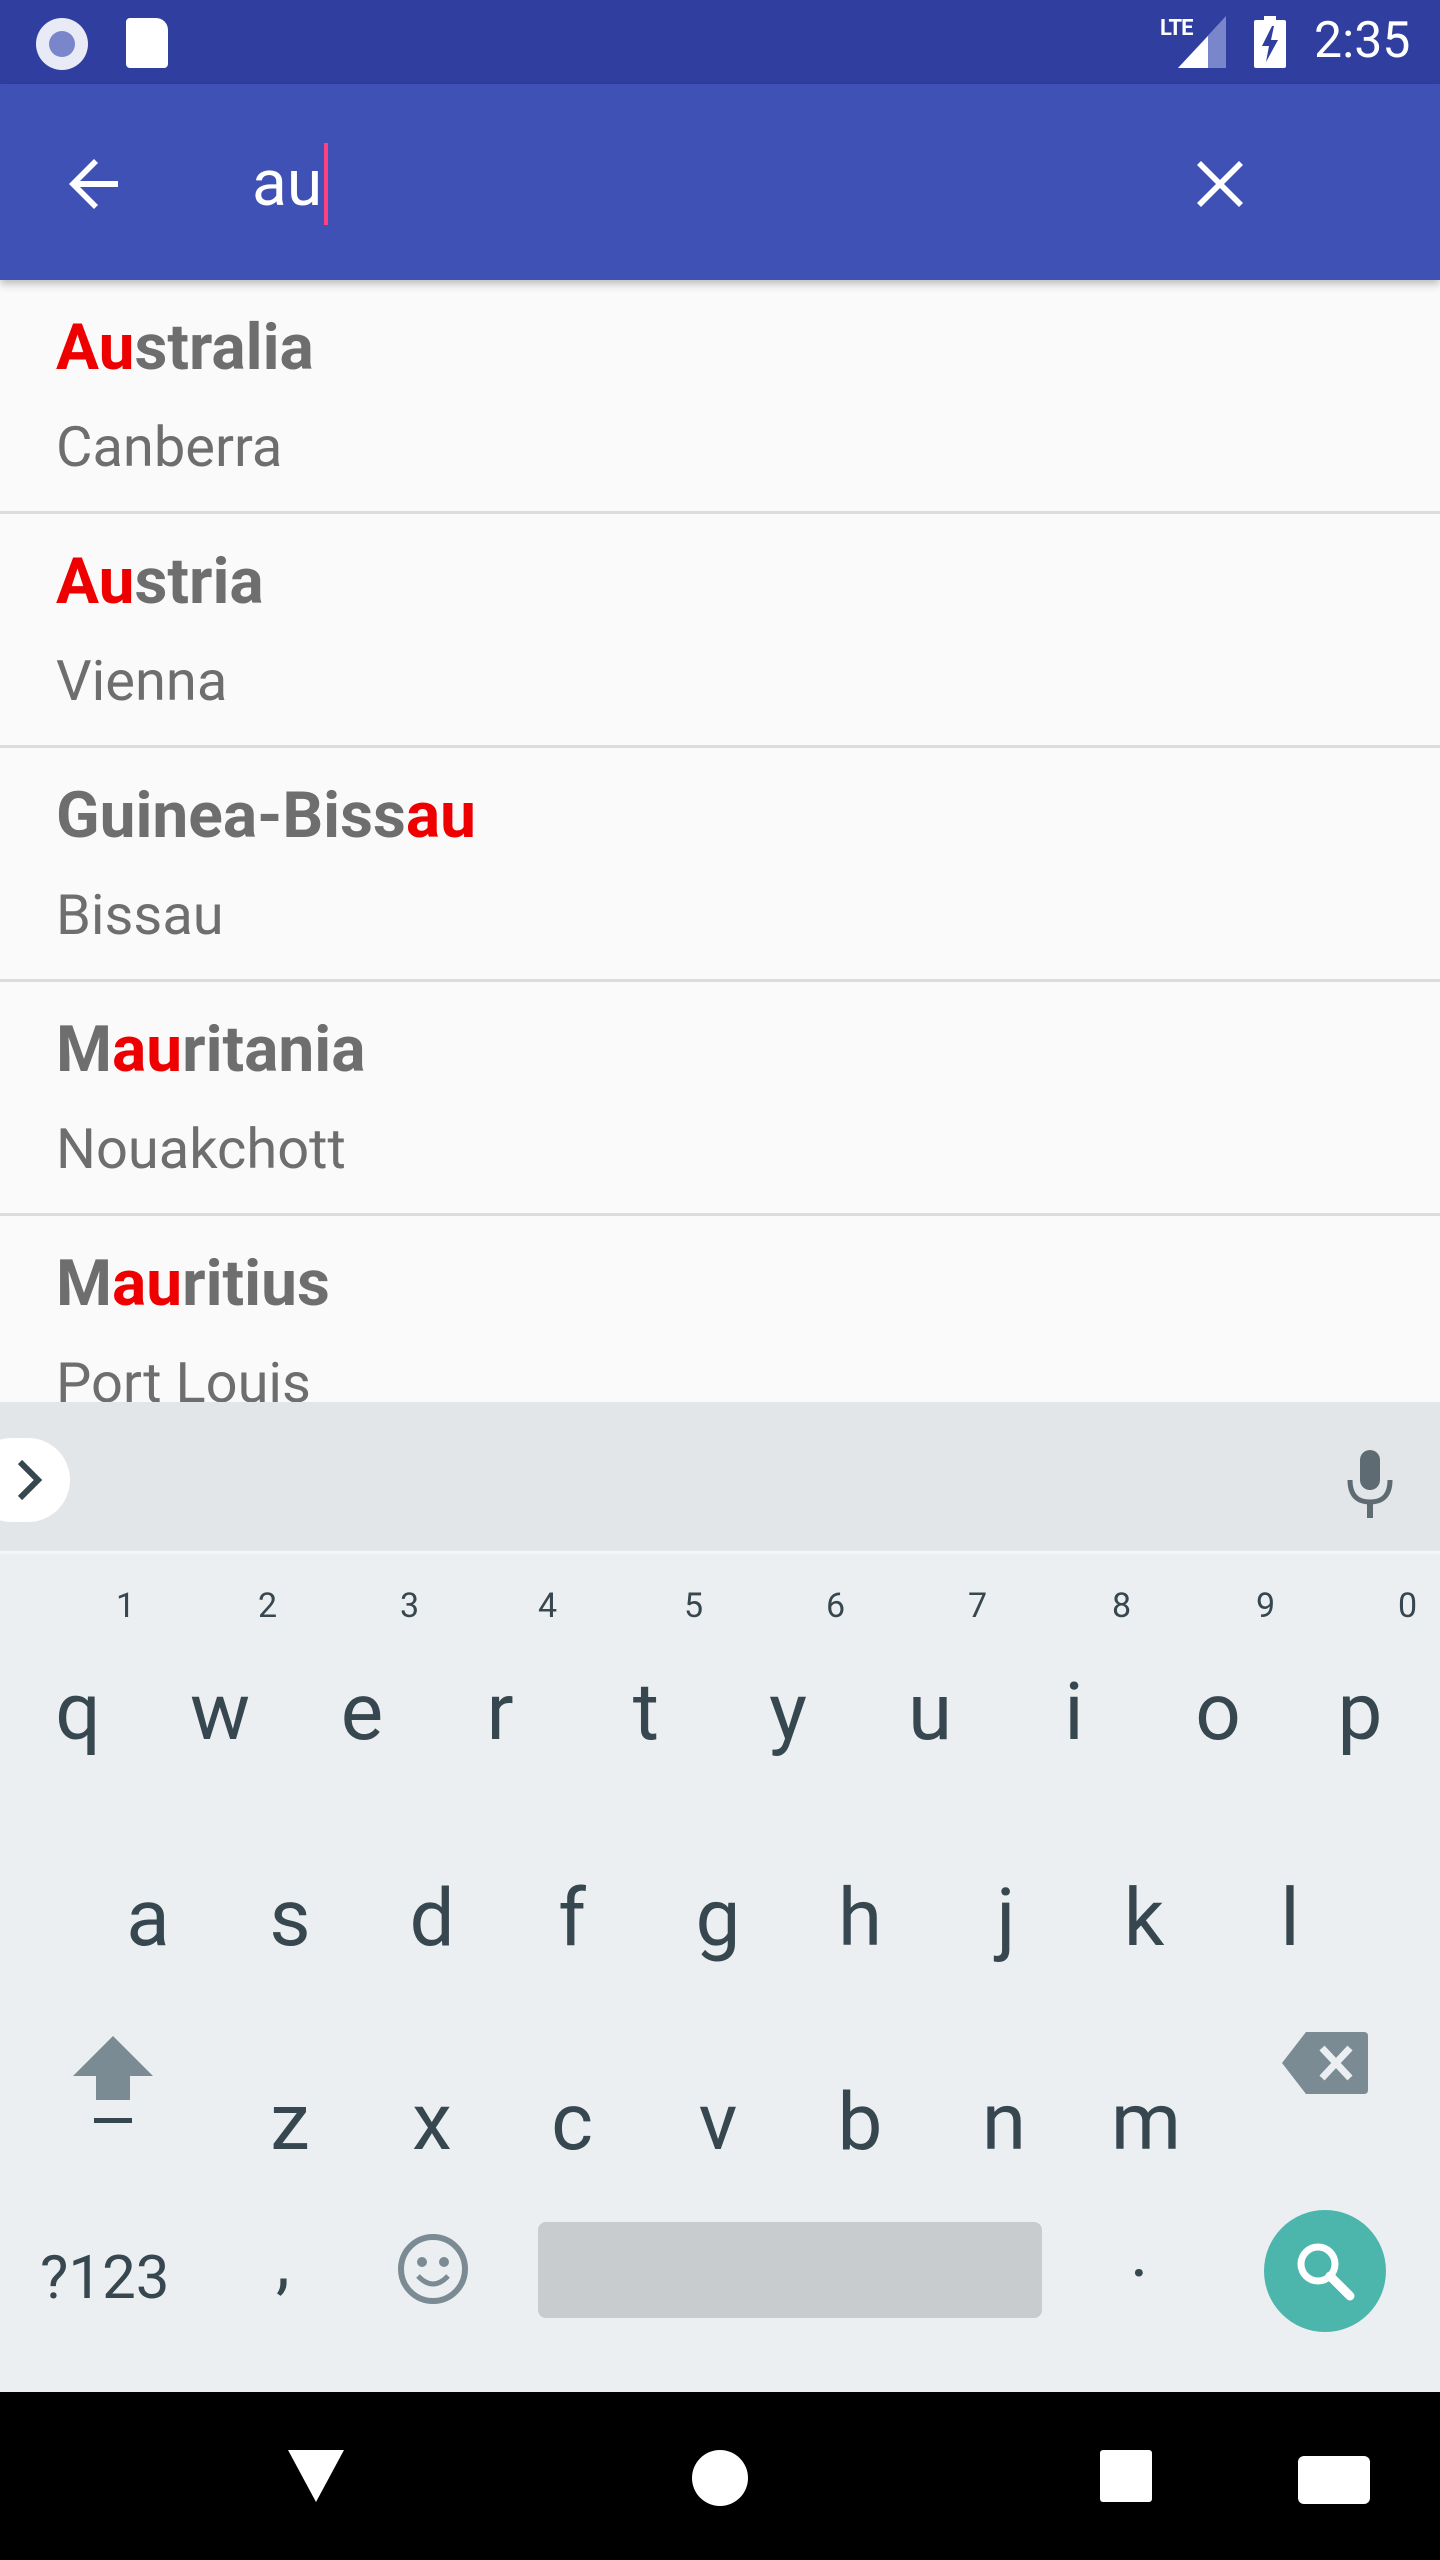 The width and height of the screenshot is (1440, 2560). Describe the element at coordinates (126, 1606) in the screenshot. I see `key-hint-1: 1` at that location.